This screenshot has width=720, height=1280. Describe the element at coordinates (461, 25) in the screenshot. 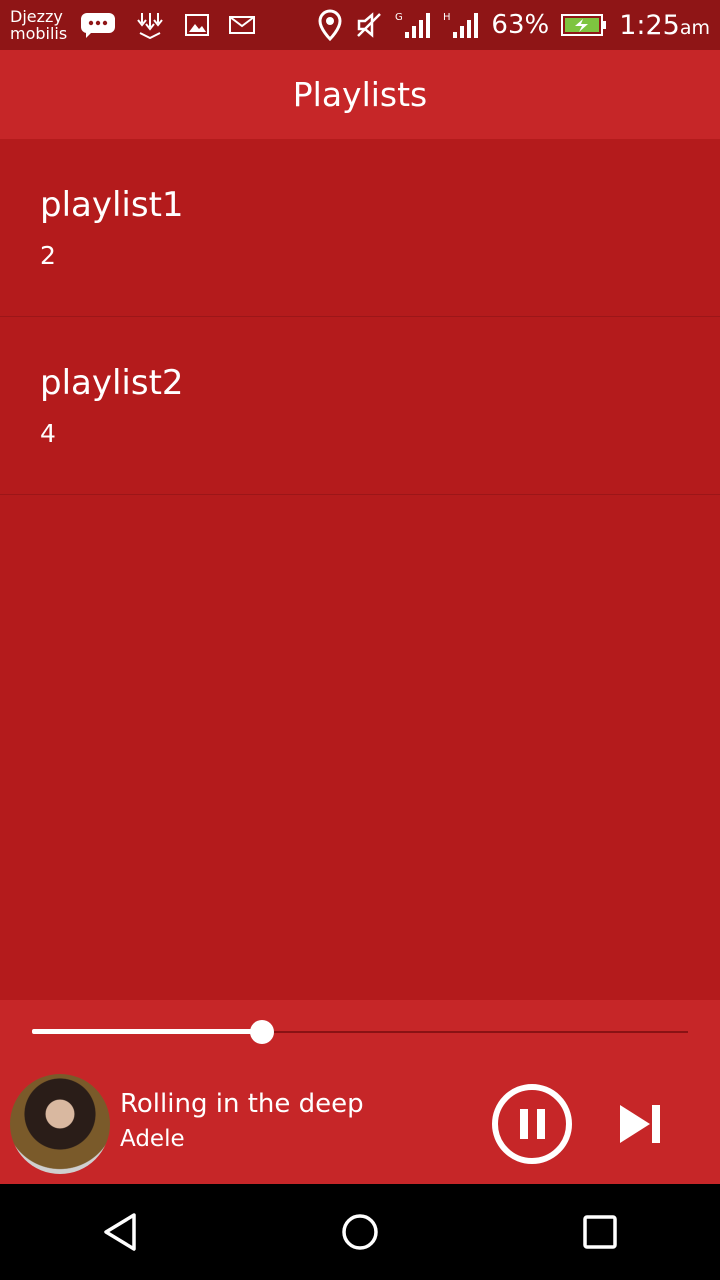

I see `signal-h-icon: H` at that location.